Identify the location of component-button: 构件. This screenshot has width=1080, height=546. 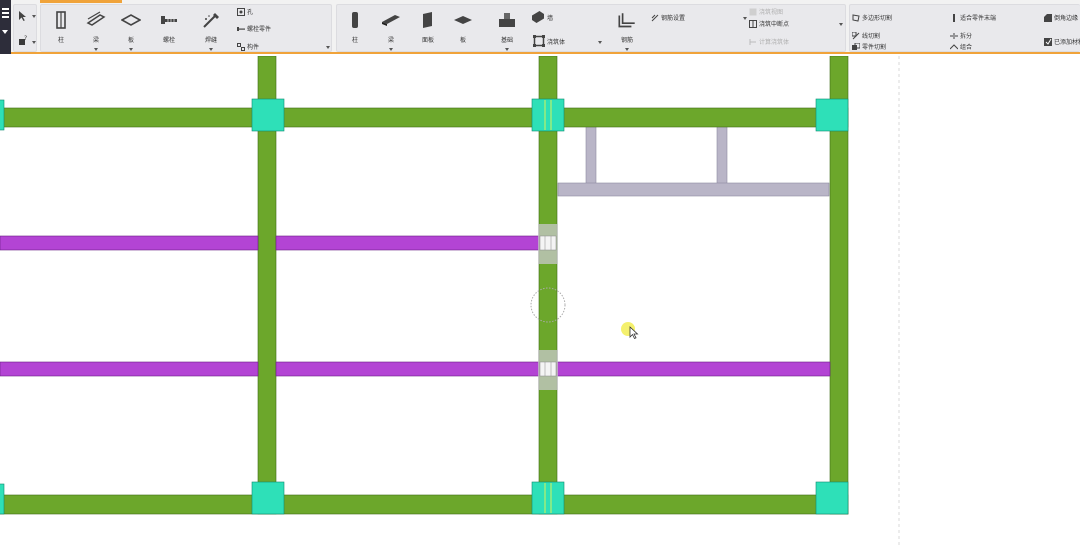
(248, 46).